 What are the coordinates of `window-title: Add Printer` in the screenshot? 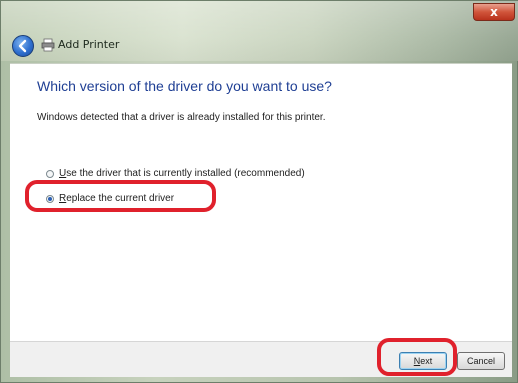 It's located at (89, 44).